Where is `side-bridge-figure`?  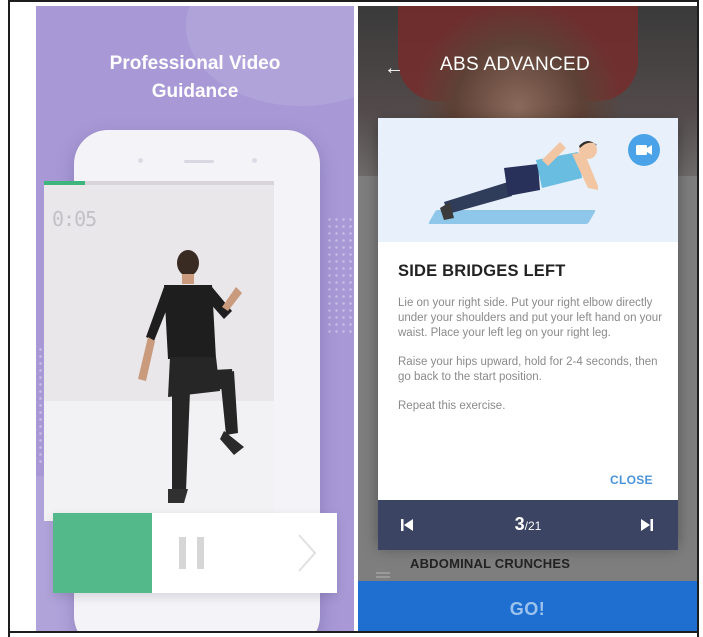 side-bridge-figure is located at coordinates (519, 180).